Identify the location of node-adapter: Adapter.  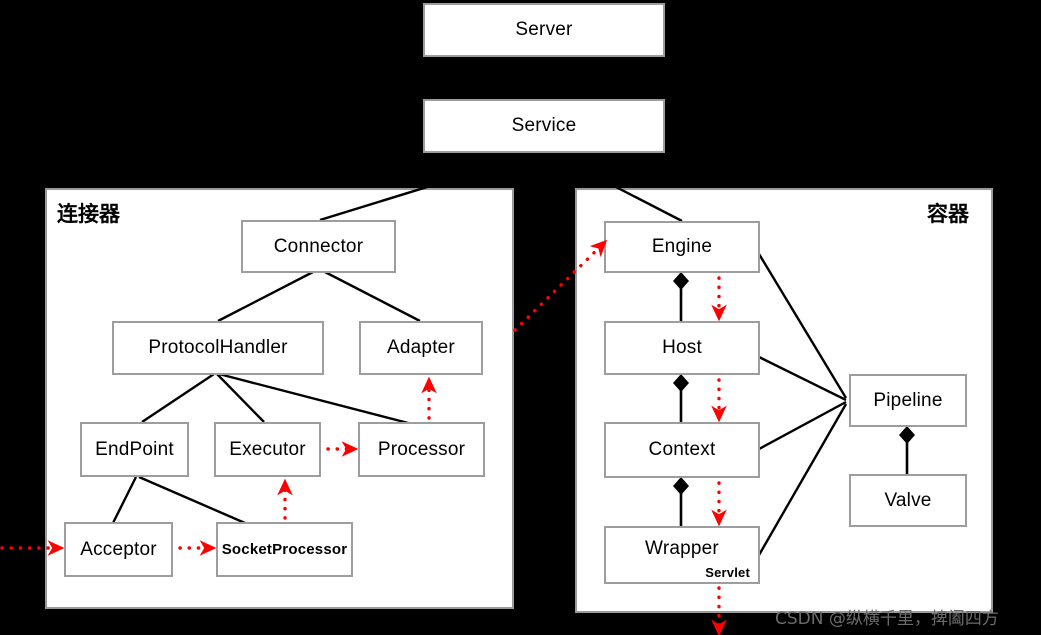
(421, 348).